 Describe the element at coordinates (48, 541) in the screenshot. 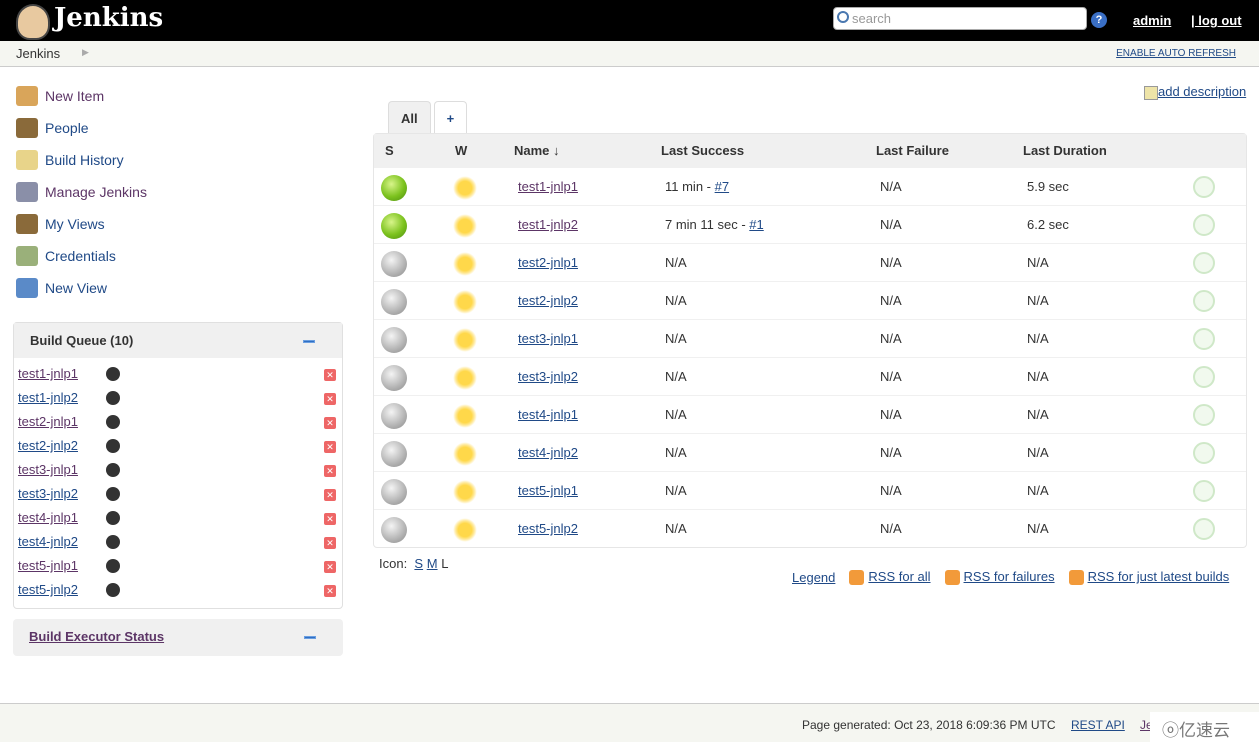

I see `queue-item-link: test4-jnlp2` at that location.